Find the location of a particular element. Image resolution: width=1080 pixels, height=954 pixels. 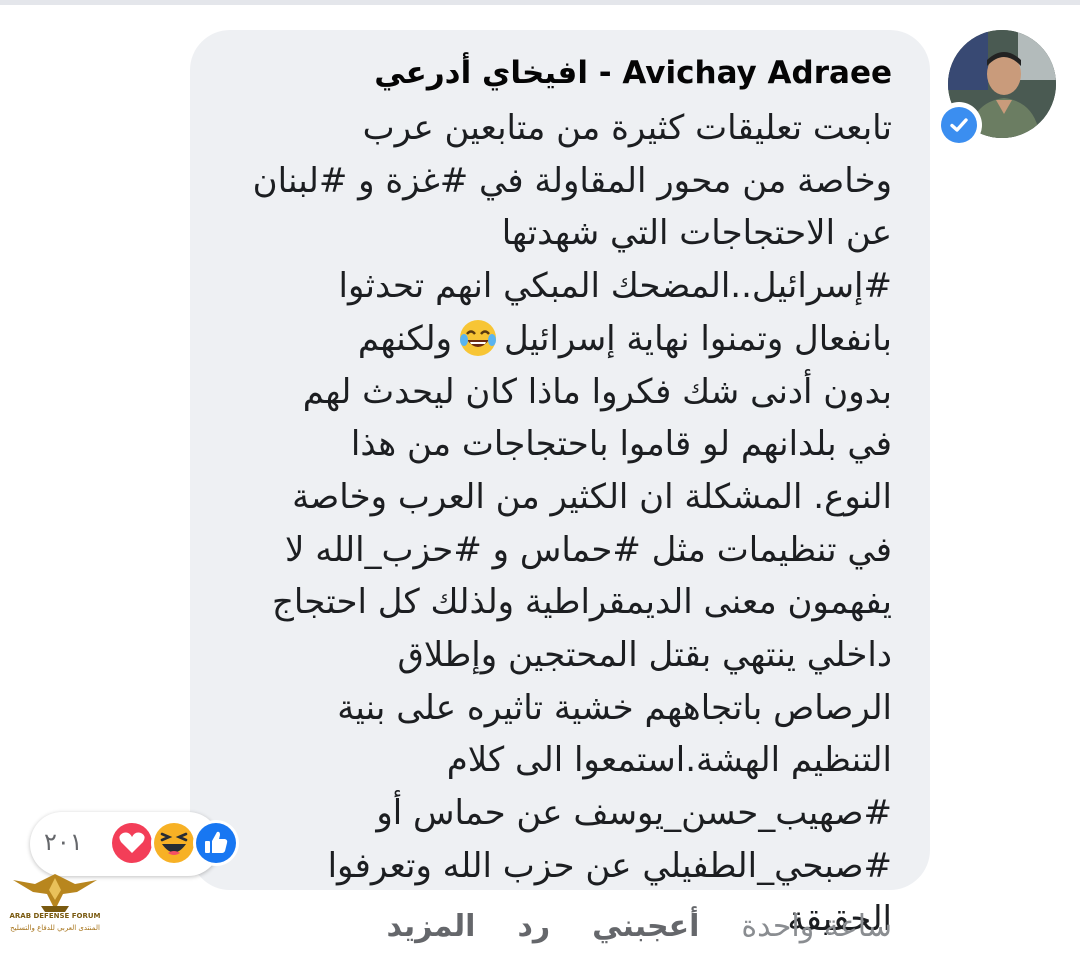

tears-of-joy-emoji-icon is located at coordinates (478, 338).